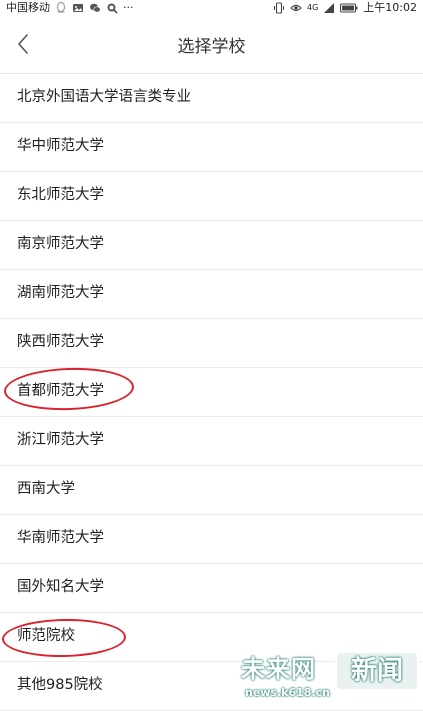 This screenshot has width=423, height=711. Describe the element at coordinates (377, 671) in the screenshot. I see `watermark-tag: 新闻` at that location.